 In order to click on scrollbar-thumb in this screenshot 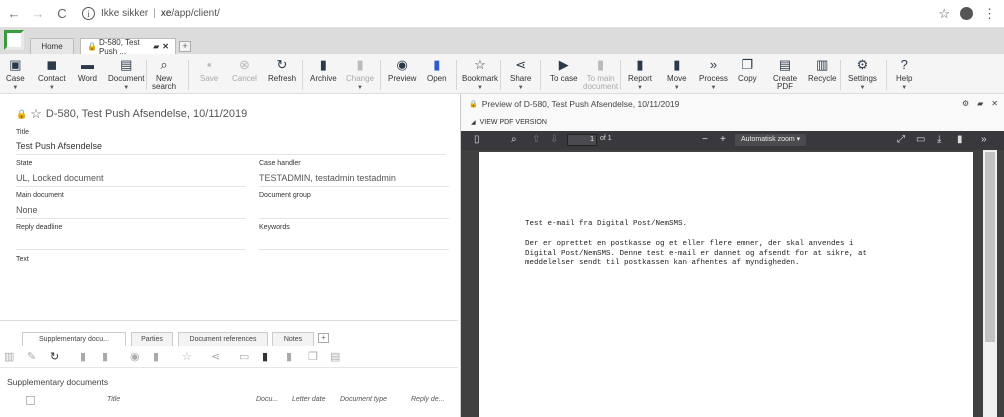, I will do `click(990, 247)`.